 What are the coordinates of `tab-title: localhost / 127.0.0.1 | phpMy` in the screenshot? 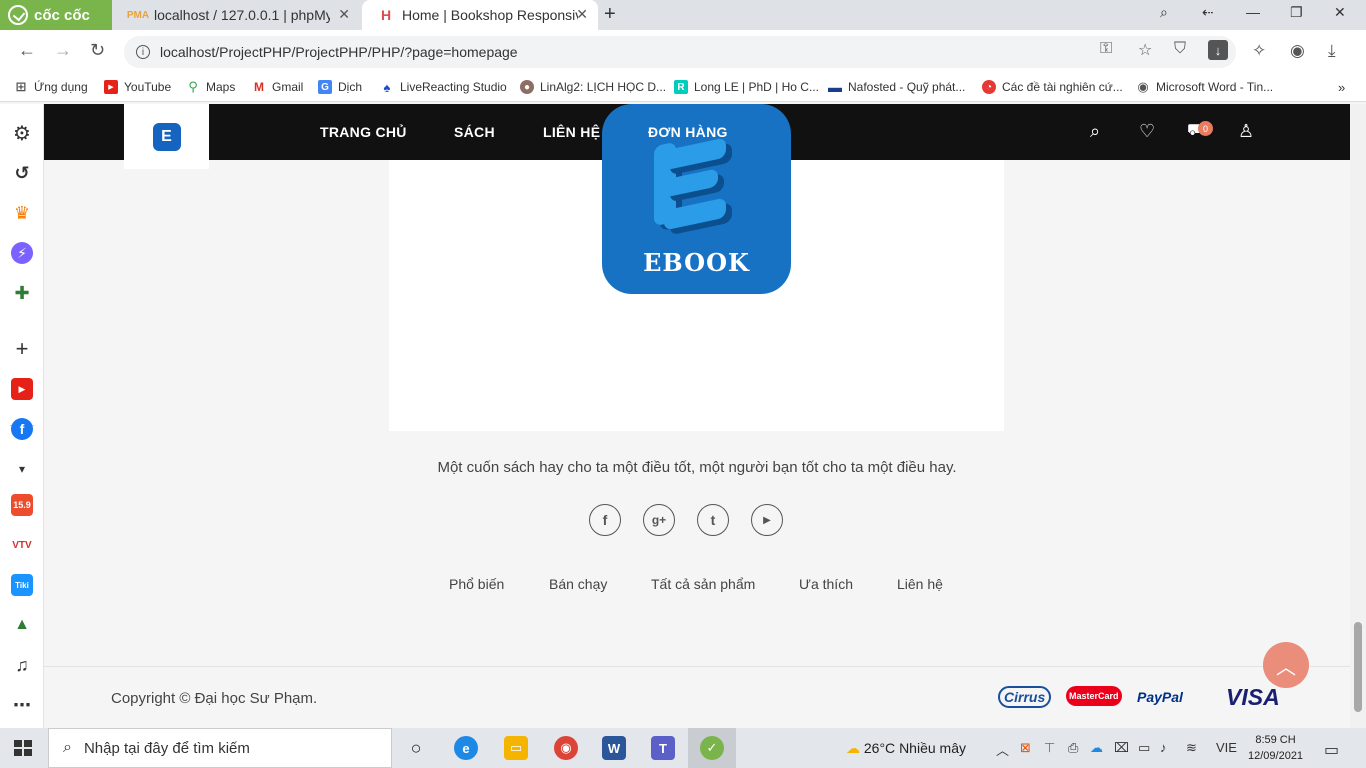 It's located at (242, 15).